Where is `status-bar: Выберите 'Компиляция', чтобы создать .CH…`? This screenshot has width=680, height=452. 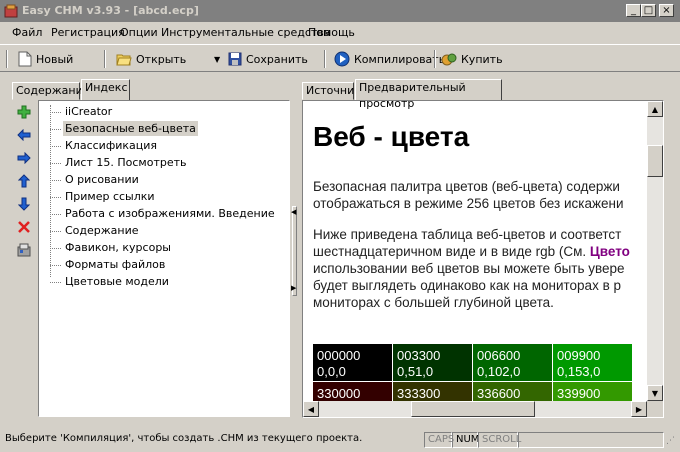 status-bar: Выберите 'Компиляция', чтобы создать .CH… is located at coordinates (340, 441).